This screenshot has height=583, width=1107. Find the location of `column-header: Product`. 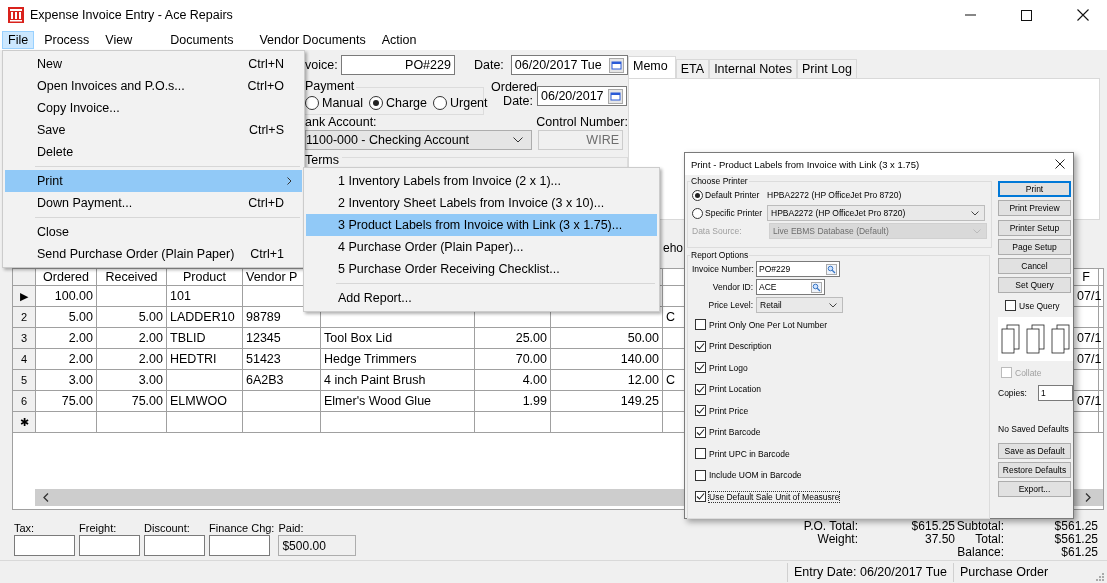

column-header: Product is located at coordinates (205, 277).